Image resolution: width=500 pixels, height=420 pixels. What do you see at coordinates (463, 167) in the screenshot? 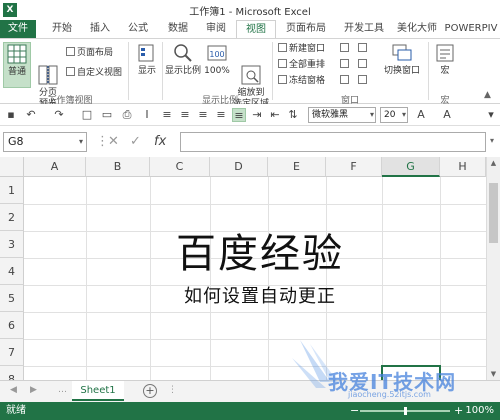
I see `column-header-h: H` at bounding box center [463, 167].